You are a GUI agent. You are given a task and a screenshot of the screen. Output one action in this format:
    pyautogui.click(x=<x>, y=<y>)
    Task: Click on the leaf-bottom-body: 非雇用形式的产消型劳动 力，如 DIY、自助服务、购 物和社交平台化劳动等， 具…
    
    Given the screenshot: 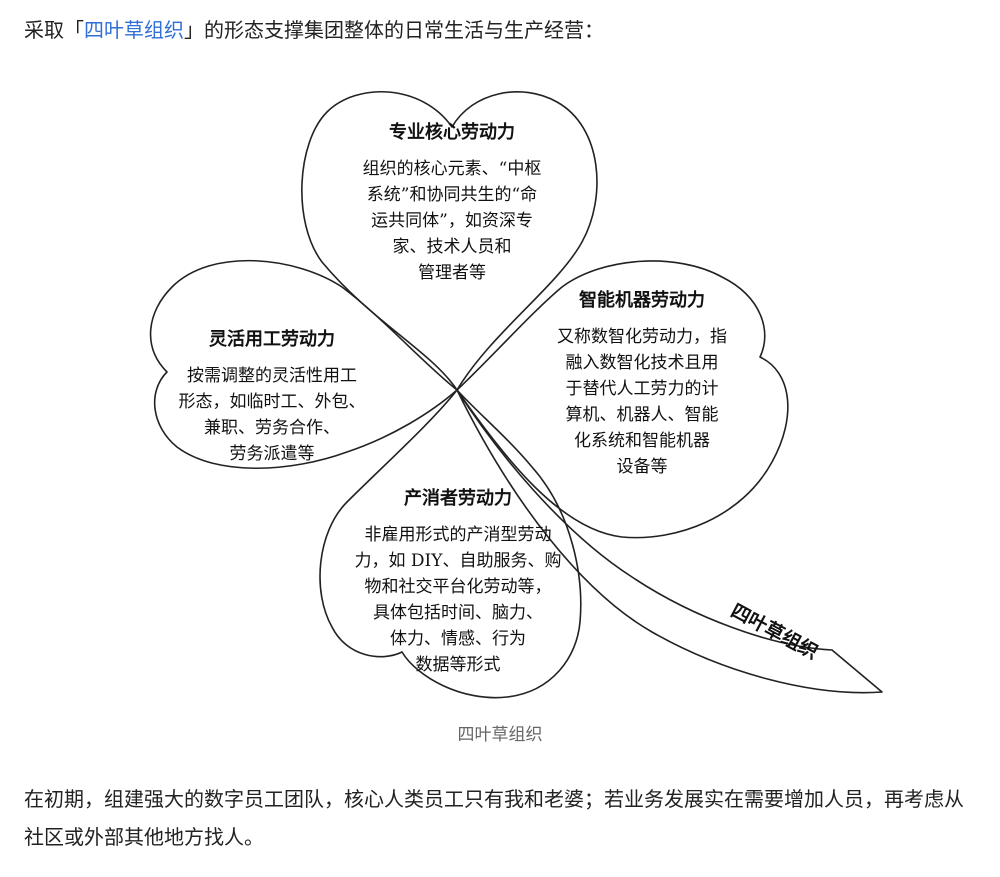 What is the action you would take?
    pyautogui.click(x=458, y=600)
    